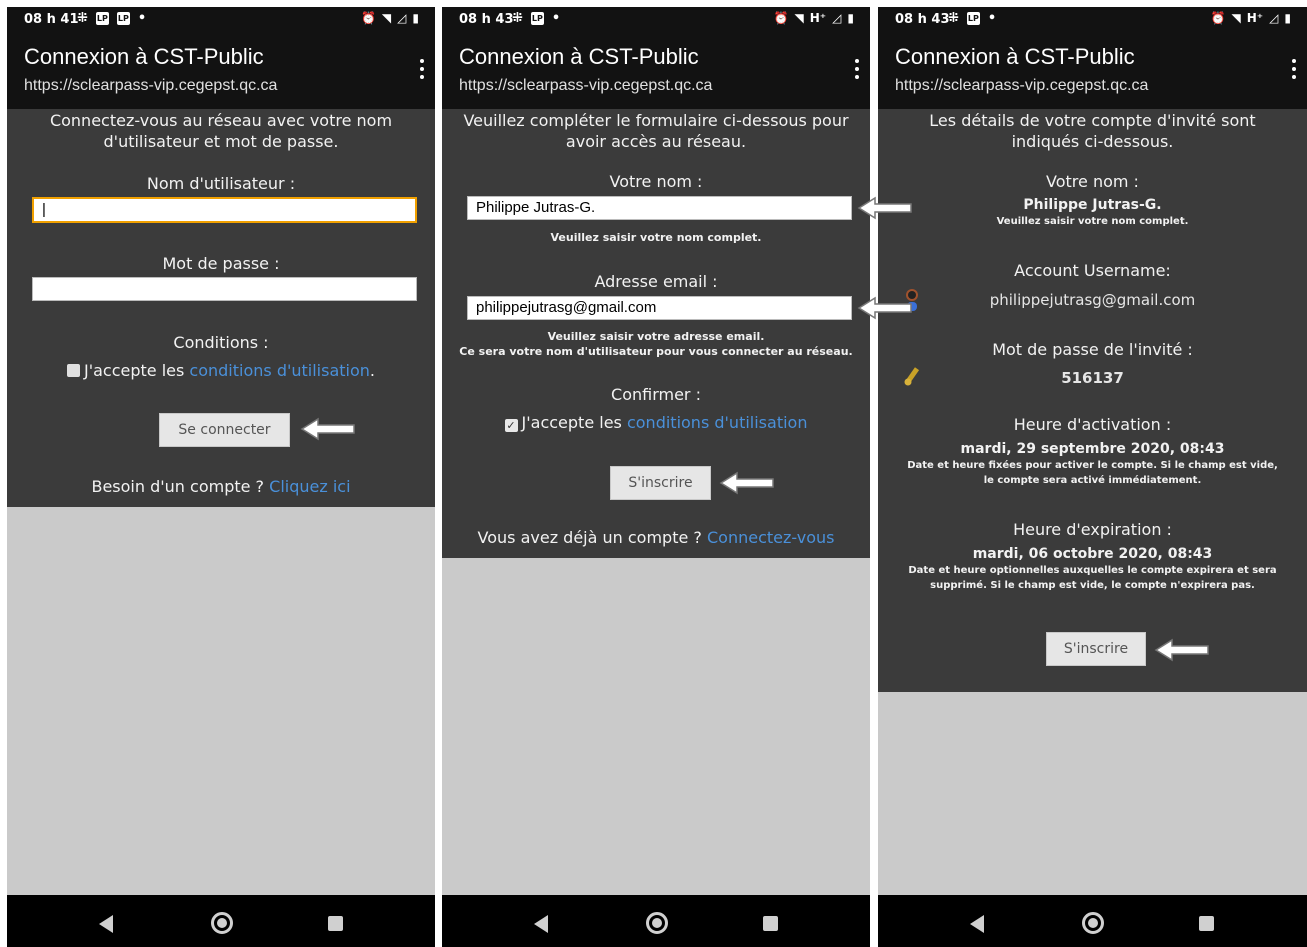 The height and width of the screenshot is (947, 1307). Describe the element at coordinates (224, 430) in the screenshot. I see `connect-button: Se connecter` at that location.